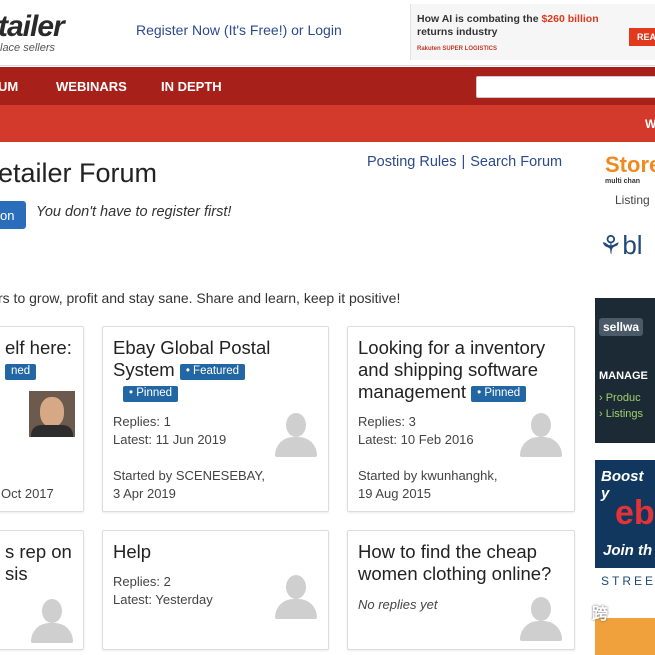 This screenshot has height=655, width=655. I want to click on no-register-note: You don't have to register first!, so click(134, 212).